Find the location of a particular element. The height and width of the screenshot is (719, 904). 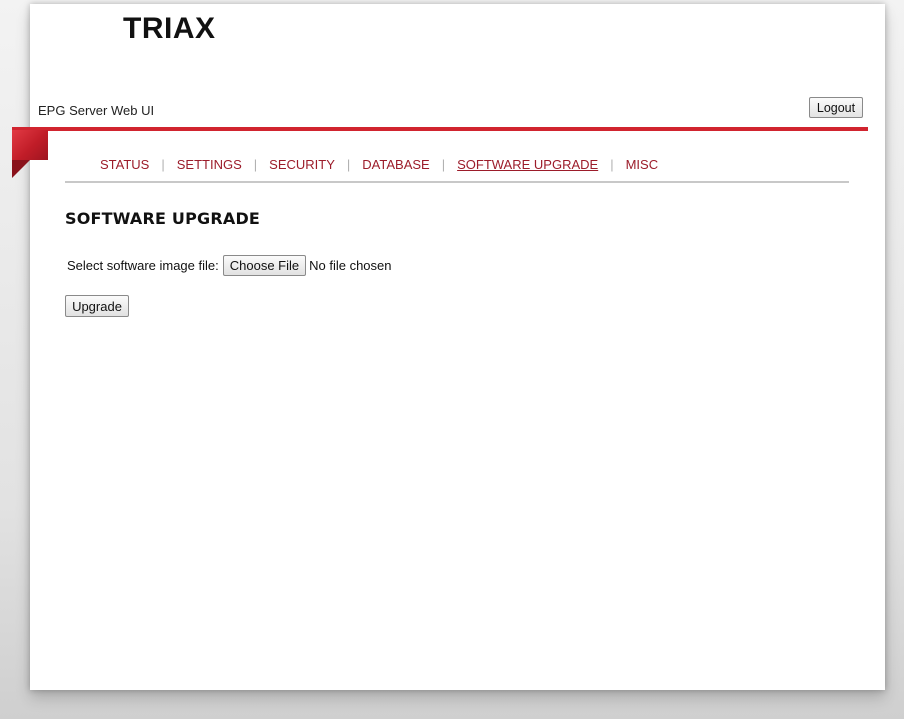

nav-item-software-upgrade: SOFTWARE UPGRADE is located at coordinates (527, 164).